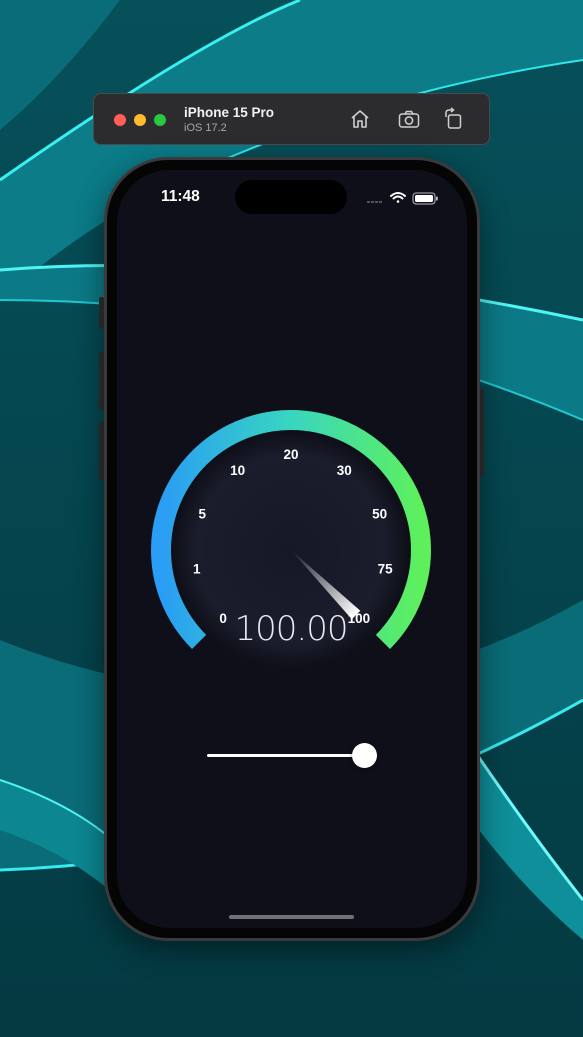 The image size is (583, 1037). I want to click on slider-track, so click(287, 755).